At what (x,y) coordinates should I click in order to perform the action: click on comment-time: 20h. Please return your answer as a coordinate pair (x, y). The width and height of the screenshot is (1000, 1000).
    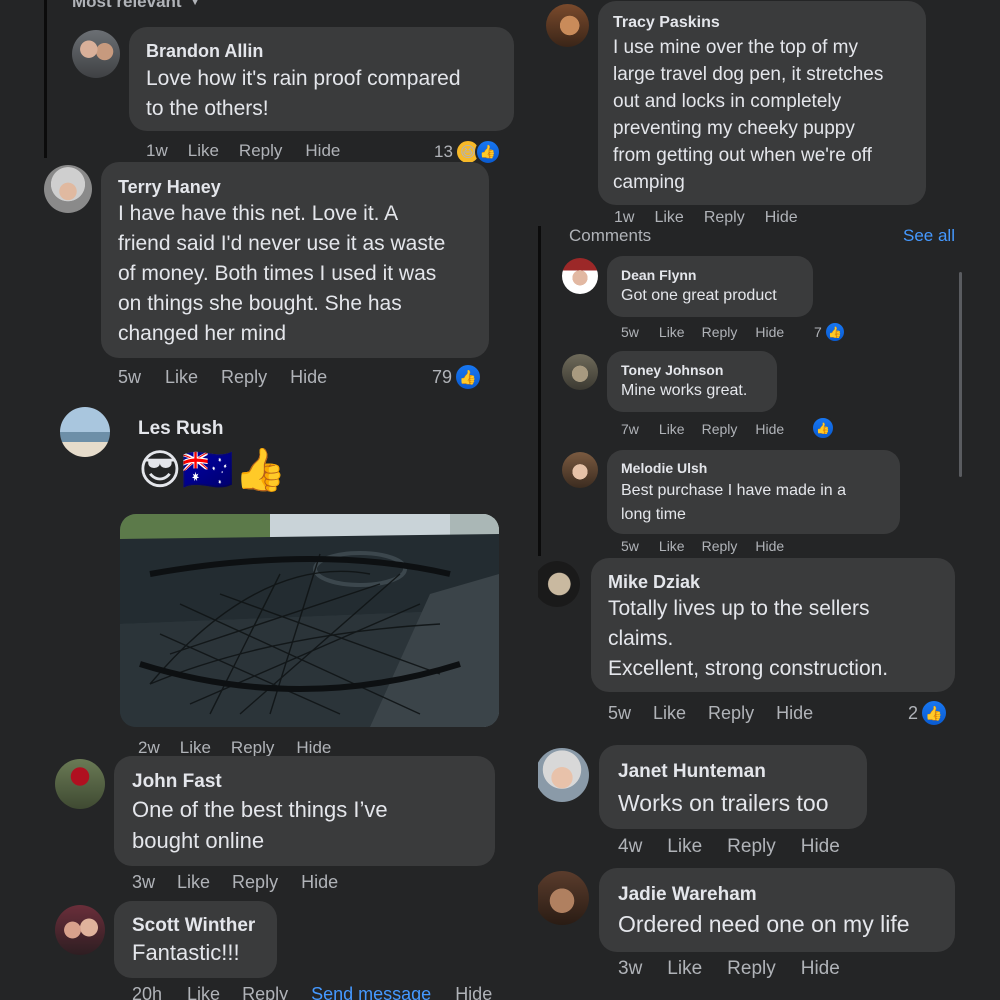
    Looking at the image, I should click on (147, 992).